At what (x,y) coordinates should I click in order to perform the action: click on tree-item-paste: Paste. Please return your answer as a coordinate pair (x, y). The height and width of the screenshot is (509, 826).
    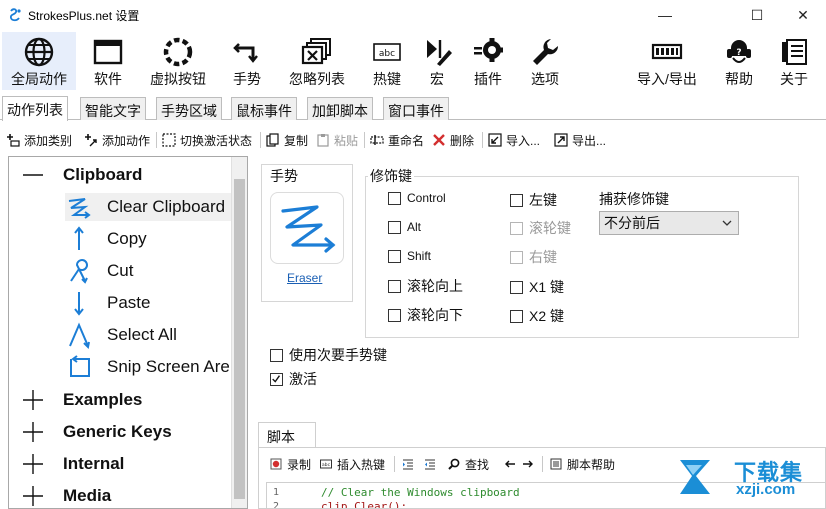
    Looking at the image, I should click on (107, 303).